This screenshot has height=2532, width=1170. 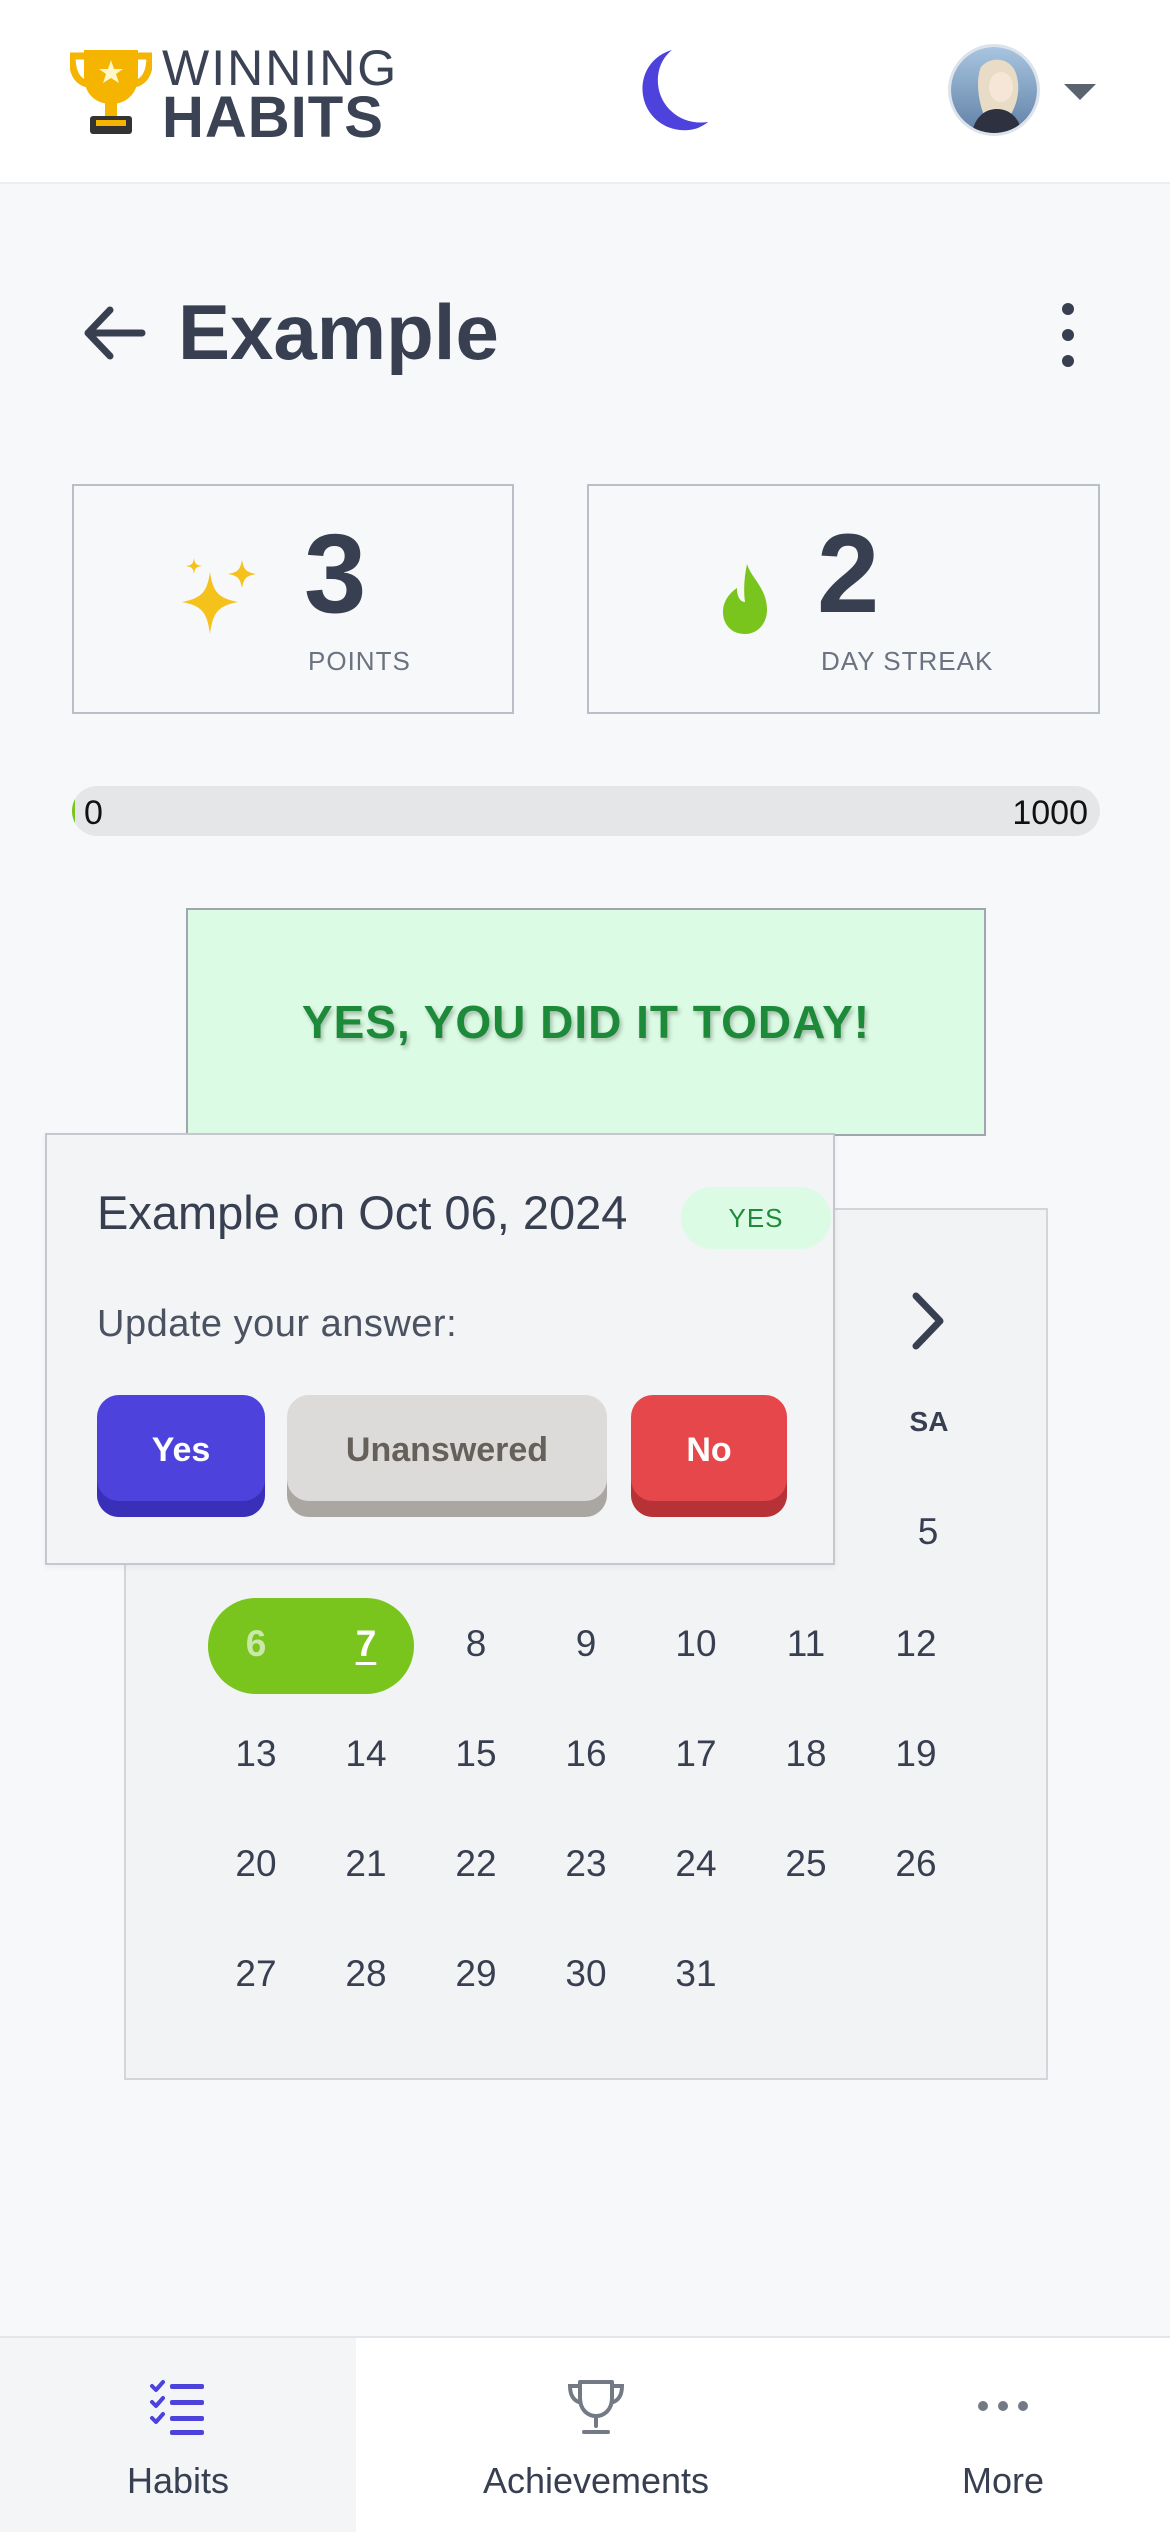 What do you see at coordinates (476, 1754) in the screenshot?
I see `calendar-day: 15` at bounding box center [476, 1754].